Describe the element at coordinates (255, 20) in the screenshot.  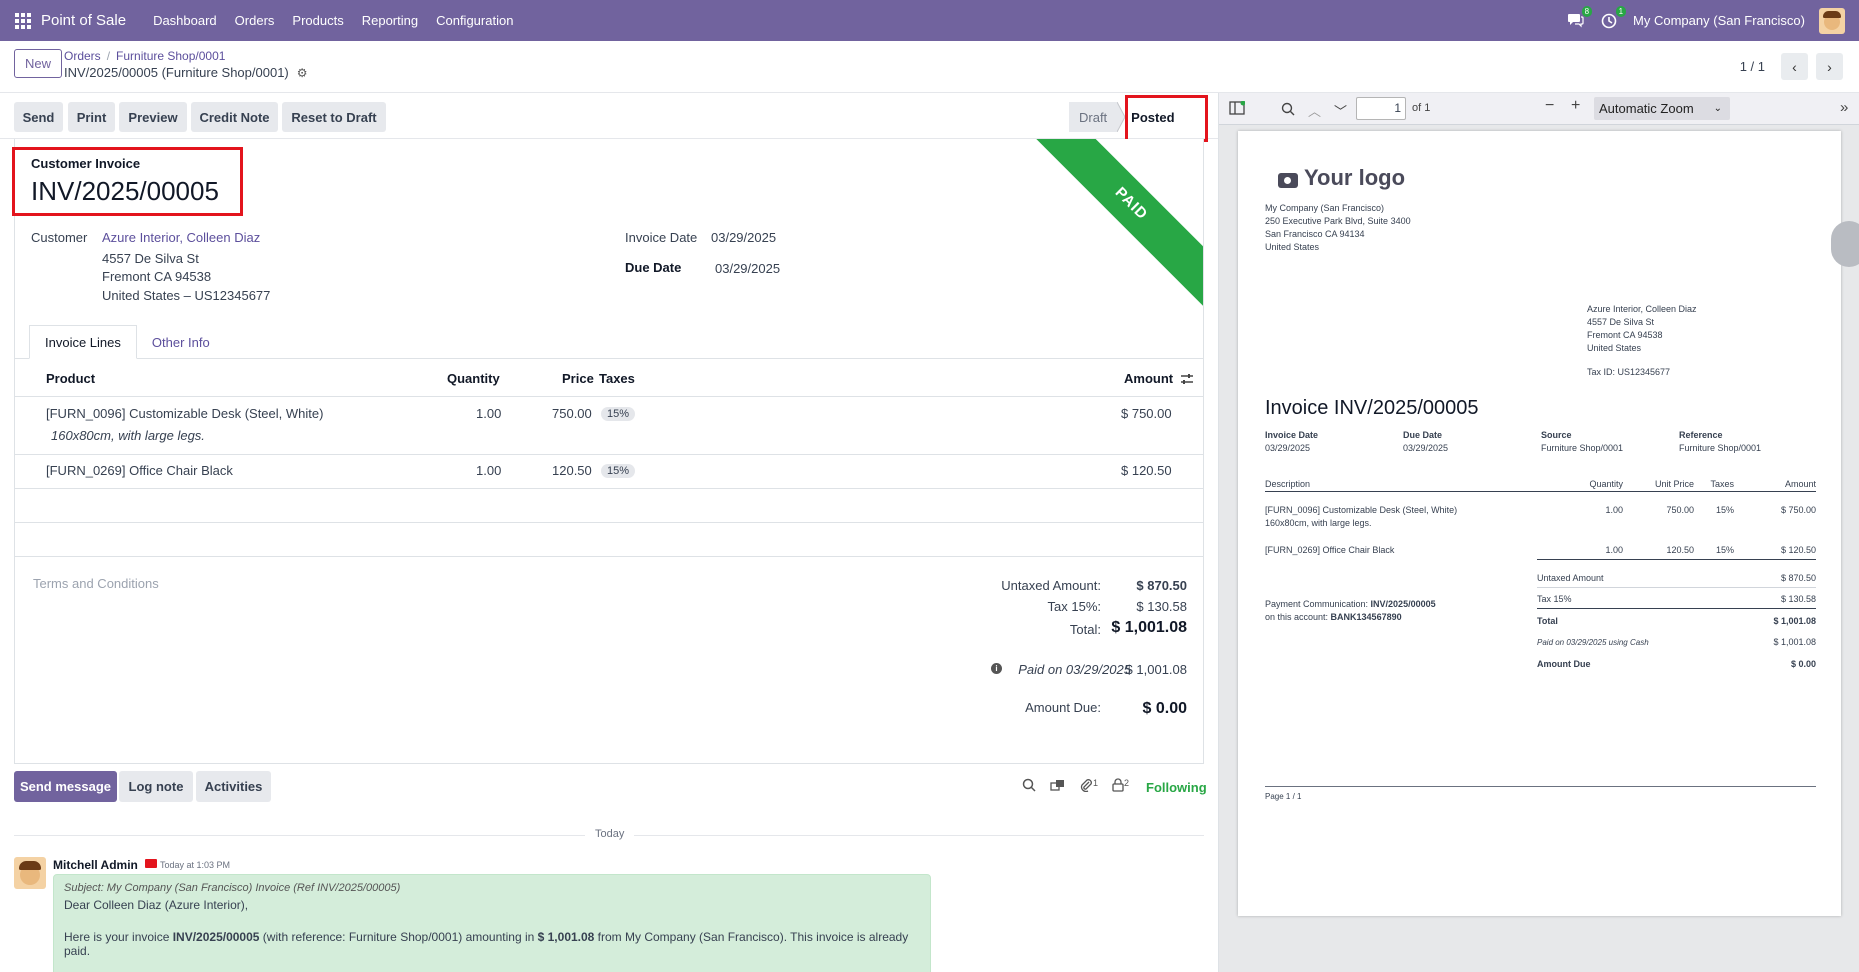
I see `menu-orders: Orders` at that location.